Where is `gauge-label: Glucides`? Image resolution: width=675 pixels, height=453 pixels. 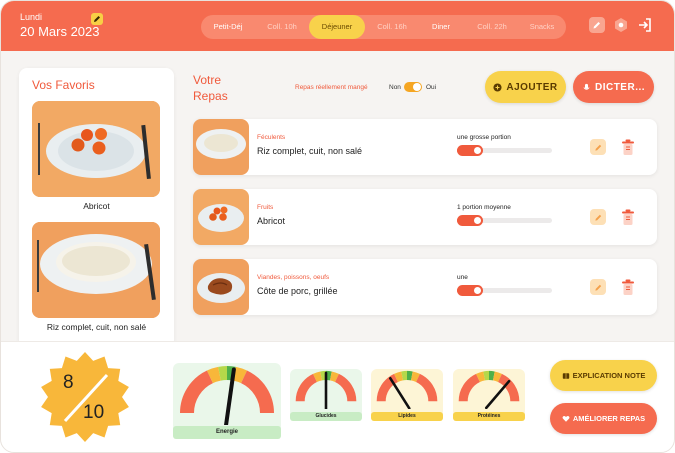 gauge-label: Glucides is located at coordinates (326, 416).